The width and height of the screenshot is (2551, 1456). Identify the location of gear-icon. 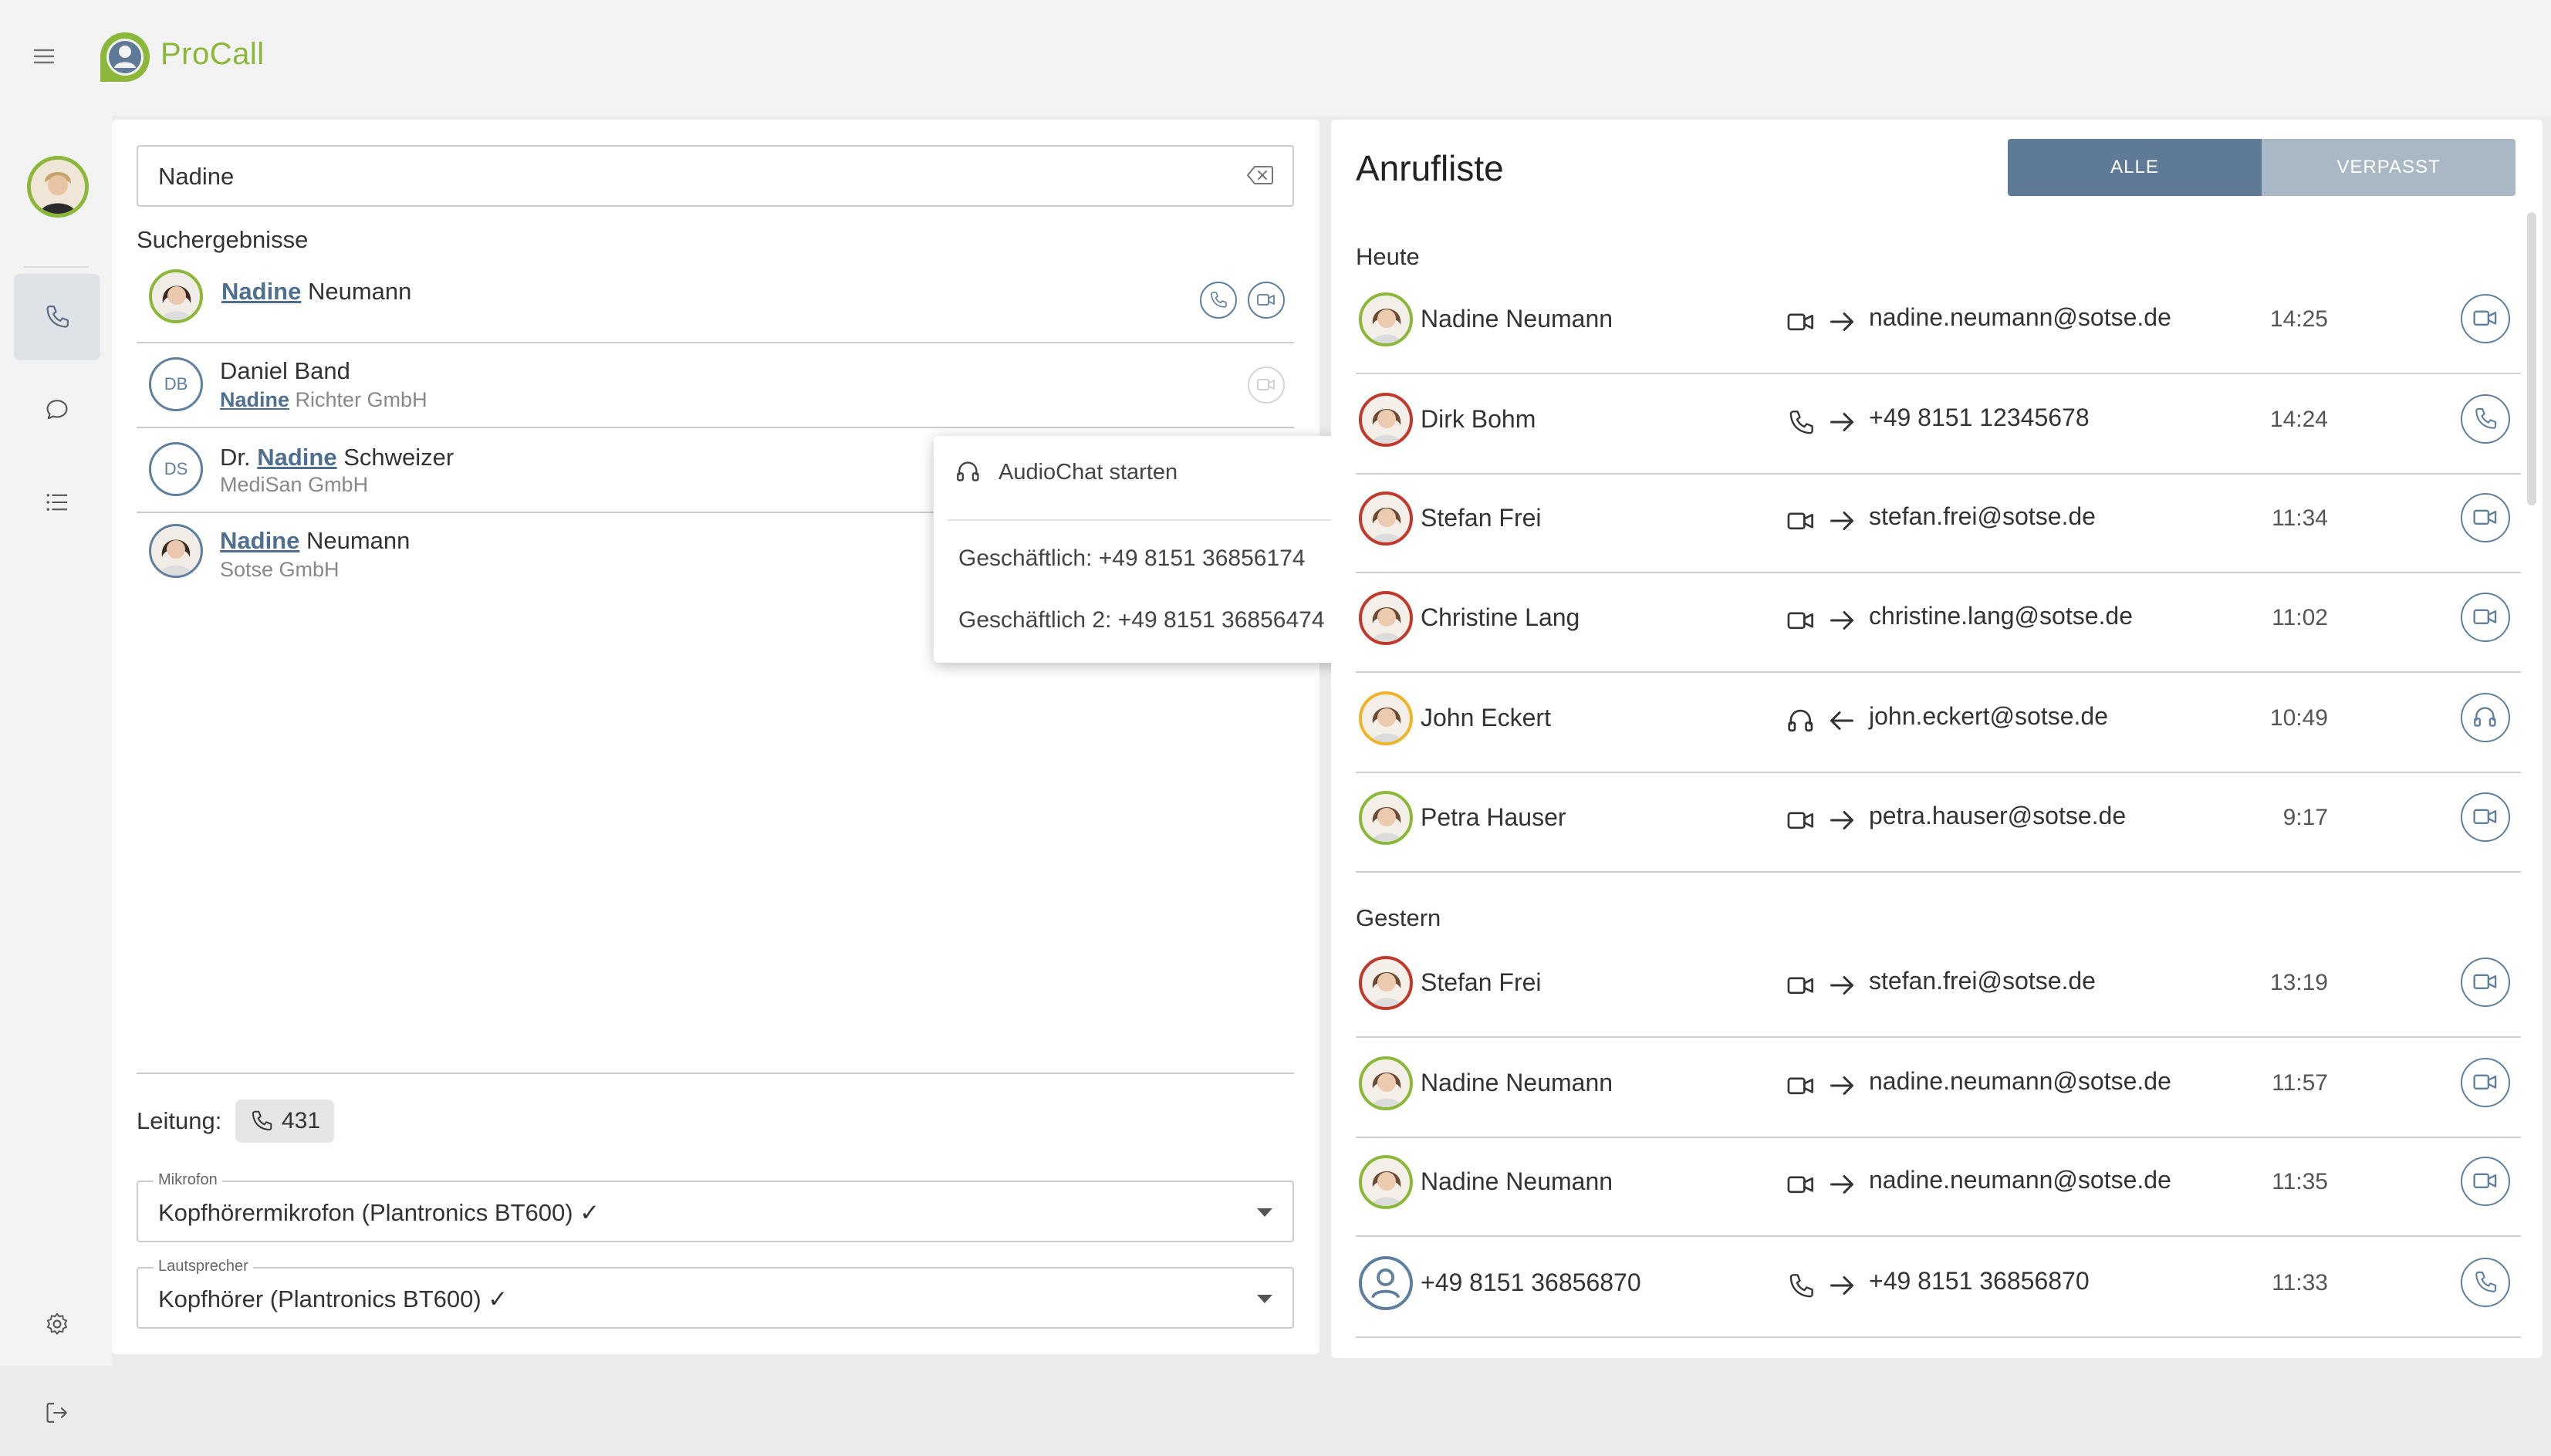
(57, 1323).